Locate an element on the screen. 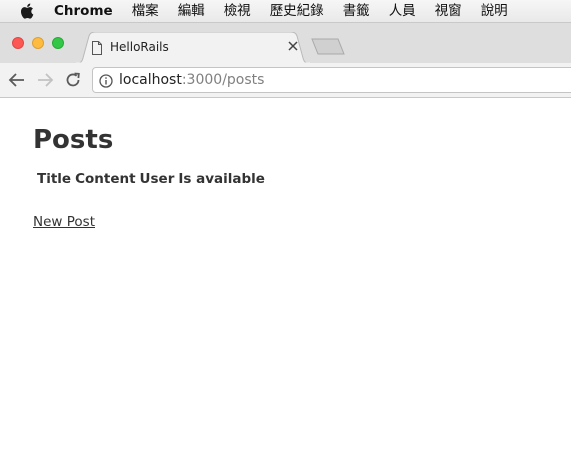  table-header-row: Title Content User Is available is located at coordinates (153, 179).